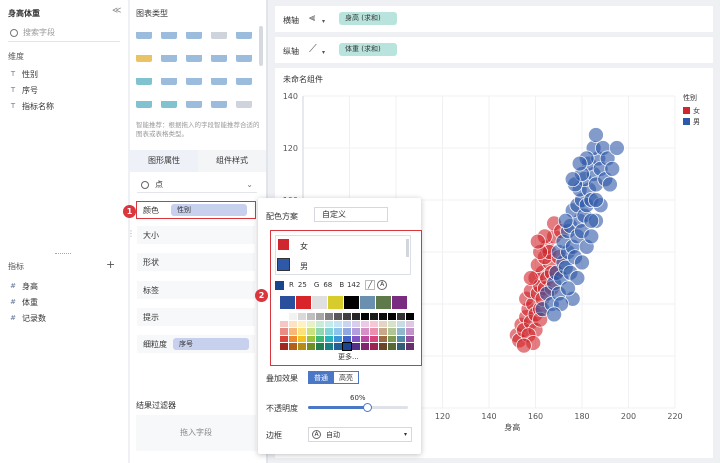  I want to click on color-prop-row: 颜色 性别, so click(196, 210).